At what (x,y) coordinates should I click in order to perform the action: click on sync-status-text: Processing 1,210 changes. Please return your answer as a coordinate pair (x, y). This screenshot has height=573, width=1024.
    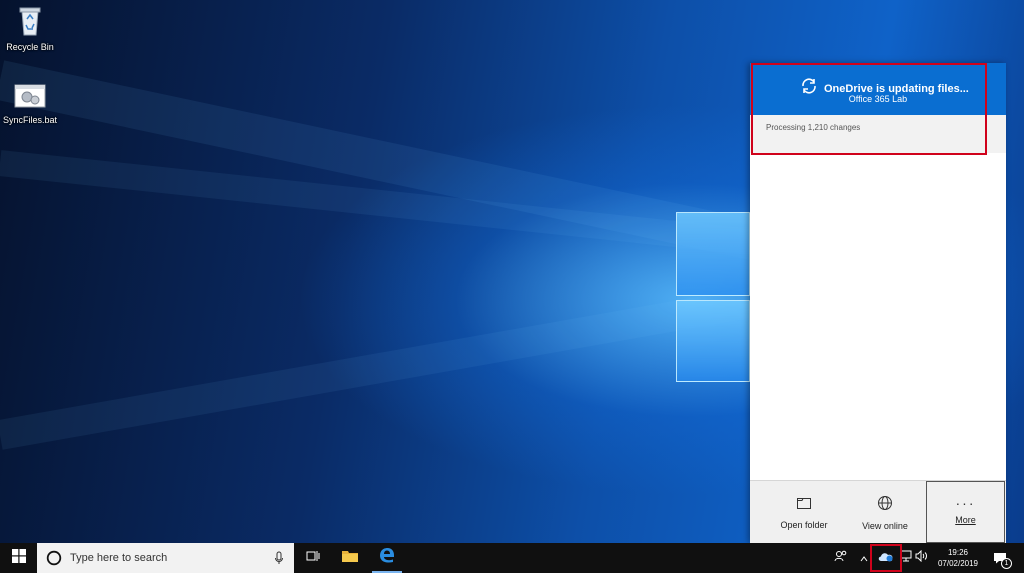
    Looking at the image, I should click on (813, 127).